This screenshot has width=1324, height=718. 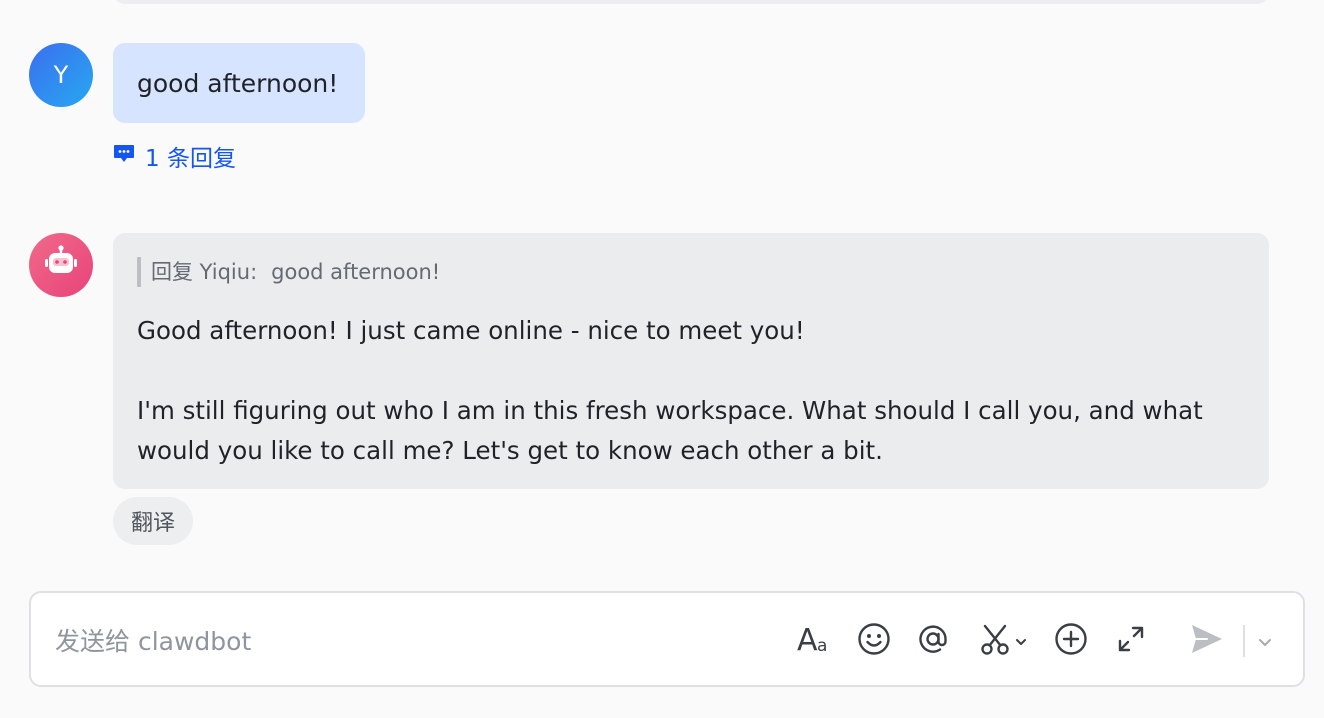 I want to click on avatar-initial: Y, so click(x=61, y=75).